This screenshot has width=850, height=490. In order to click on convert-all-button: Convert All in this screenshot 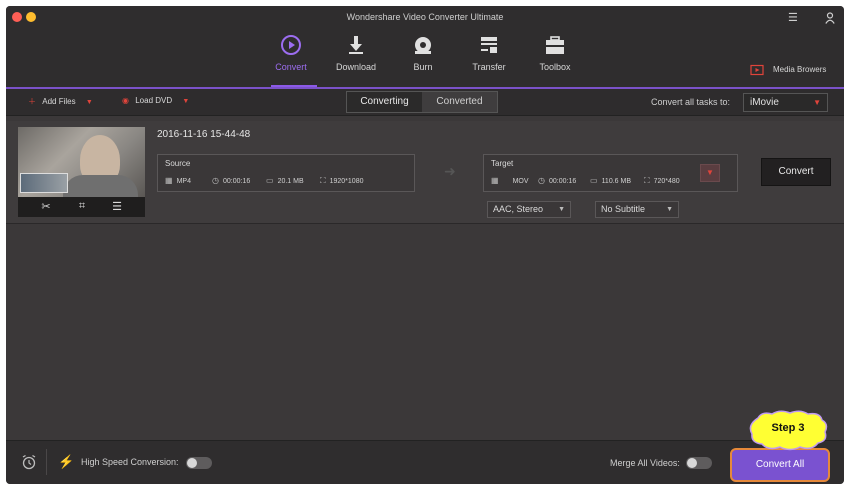, I will do `click(780, 465)`.